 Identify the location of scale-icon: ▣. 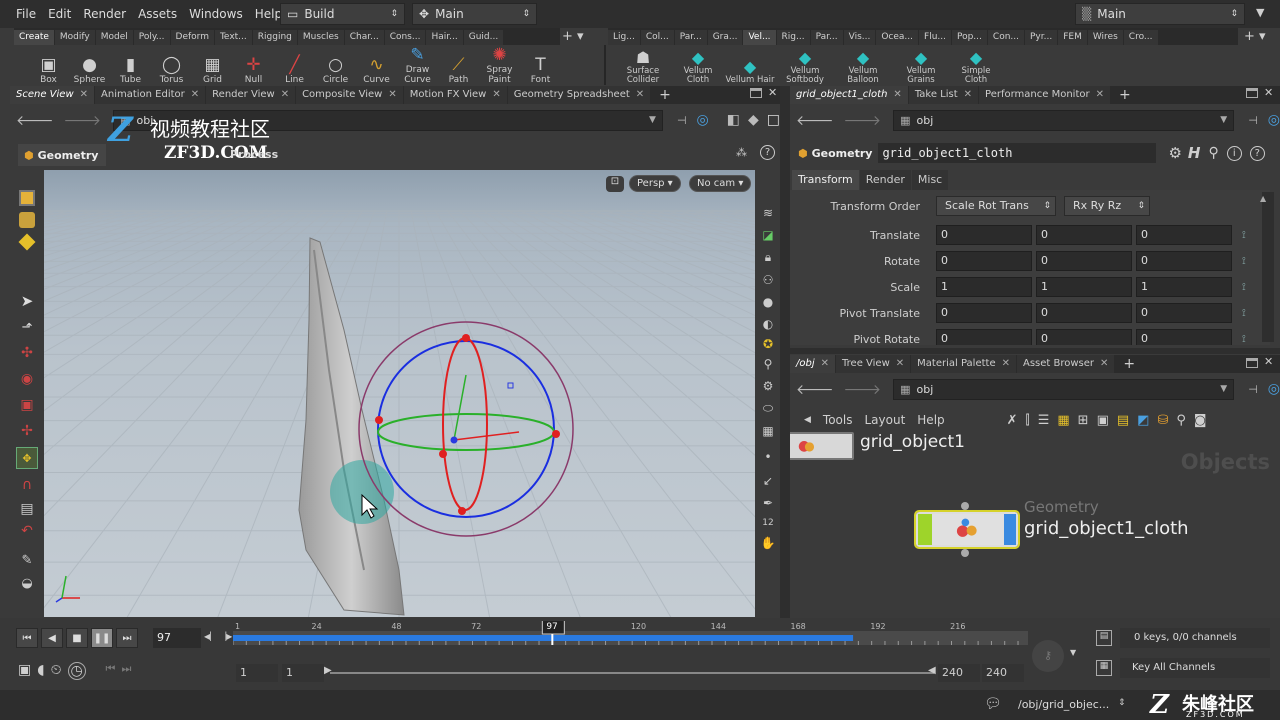
(26, 405).